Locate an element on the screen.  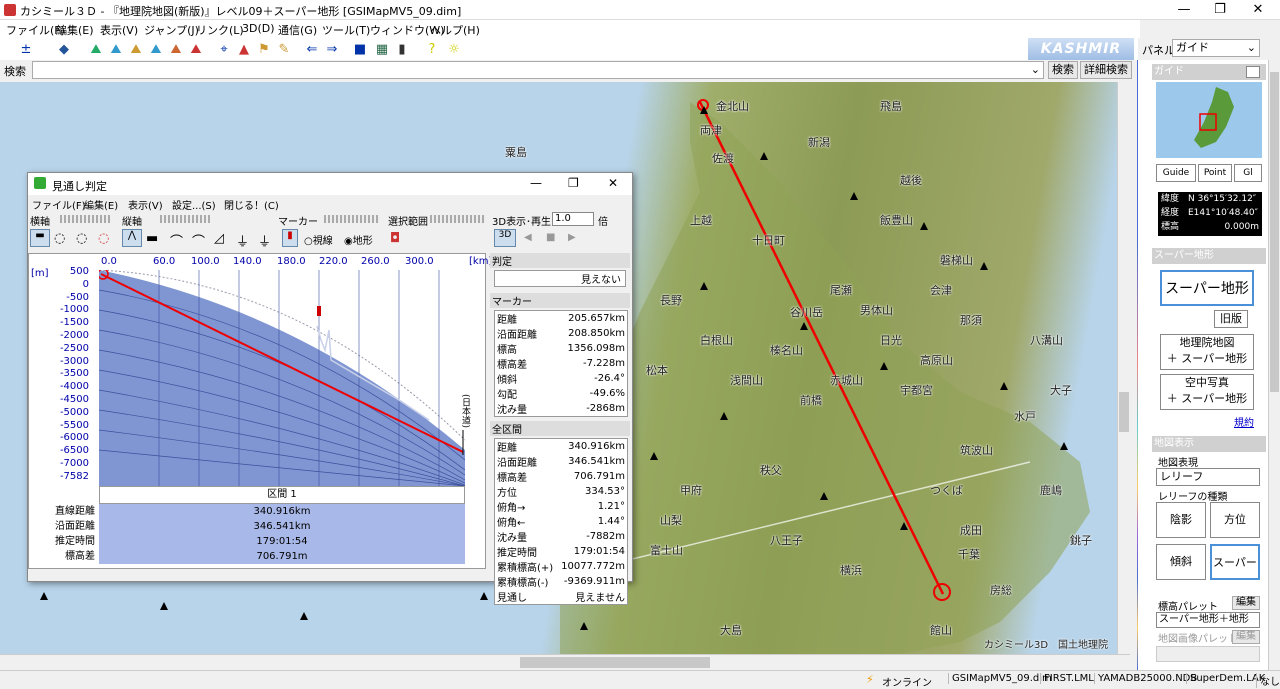
dlg-menu-view: 表示(V) is located at coordinates (145, 204).